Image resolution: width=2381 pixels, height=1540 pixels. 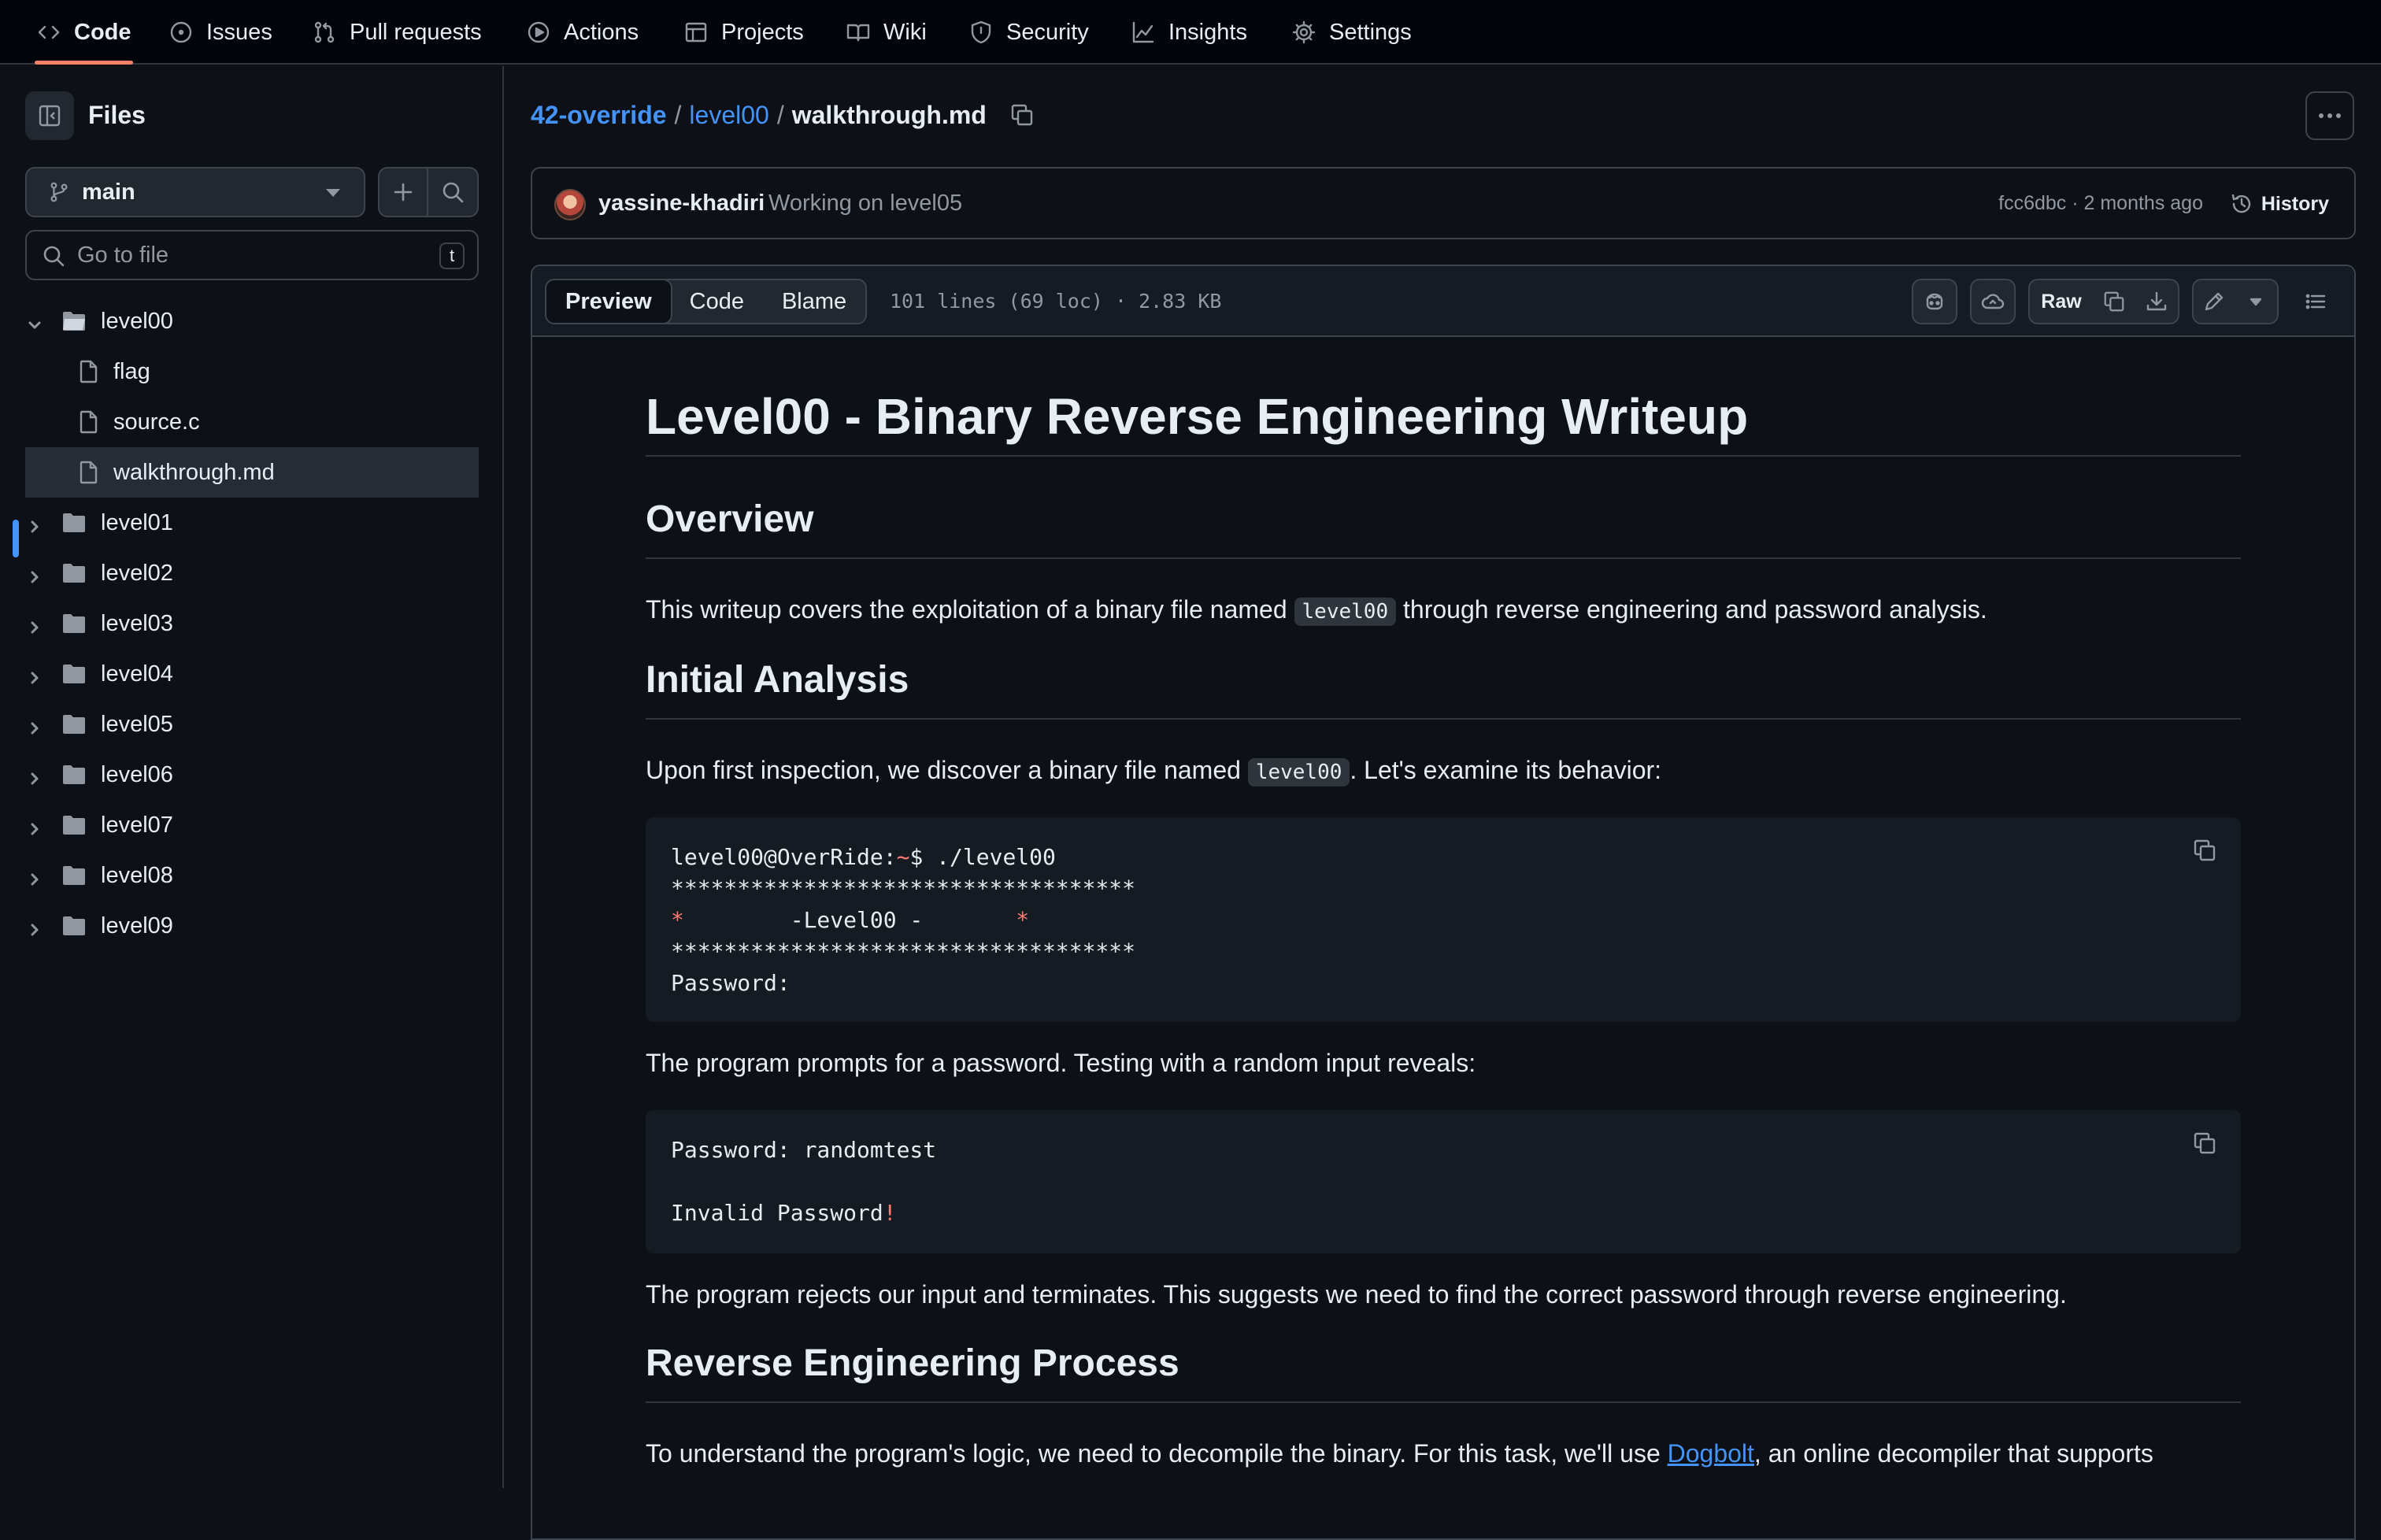 What do you see at coordinates (1370, 32) in the screenshot?
I see `tab-settings-label: Settings` at bounding box center [1370, 32].